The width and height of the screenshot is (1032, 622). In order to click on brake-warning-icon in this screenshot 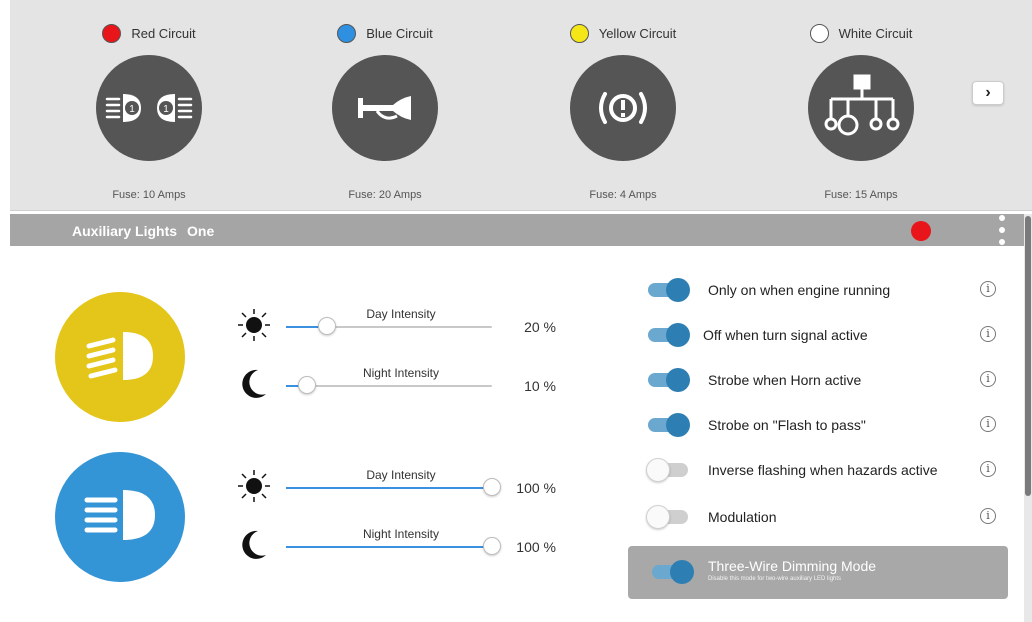, I will do `click(623, 108)`.